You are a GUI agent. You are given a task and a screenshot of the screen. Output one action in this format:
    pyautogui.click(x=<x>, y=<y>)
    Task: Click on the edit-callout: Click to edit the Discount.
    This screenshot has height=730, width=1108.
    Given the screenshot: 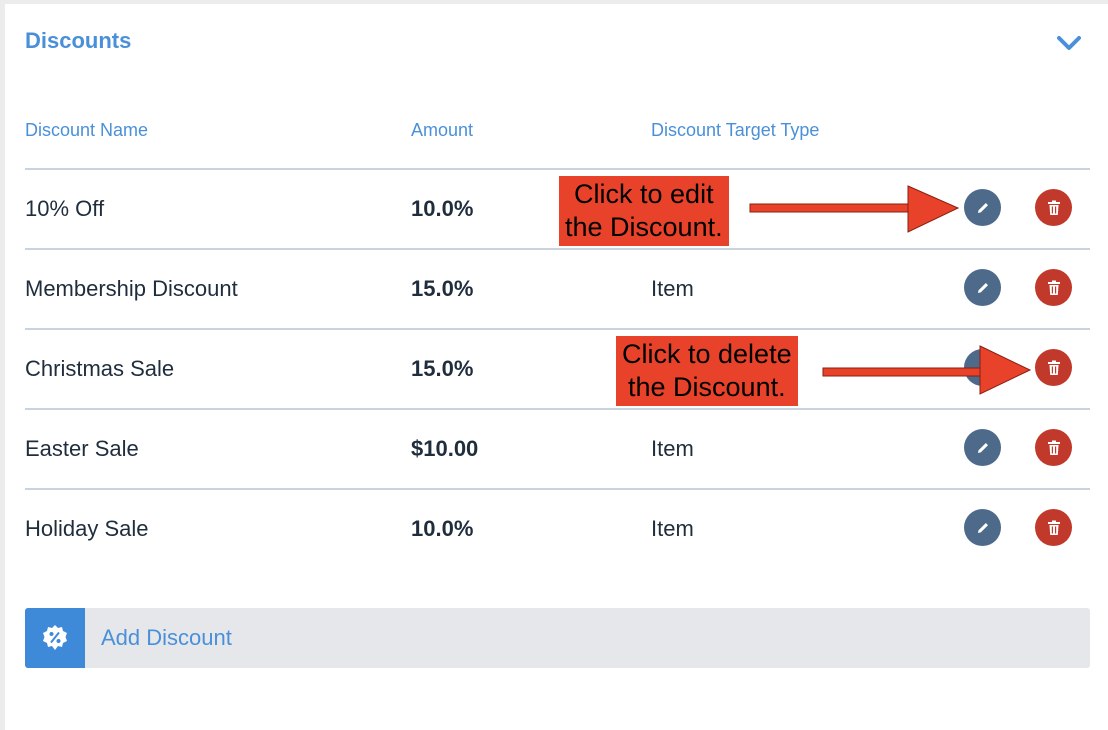 What is the action you would take?
    pyautogui.click(x=644, y=211)
    